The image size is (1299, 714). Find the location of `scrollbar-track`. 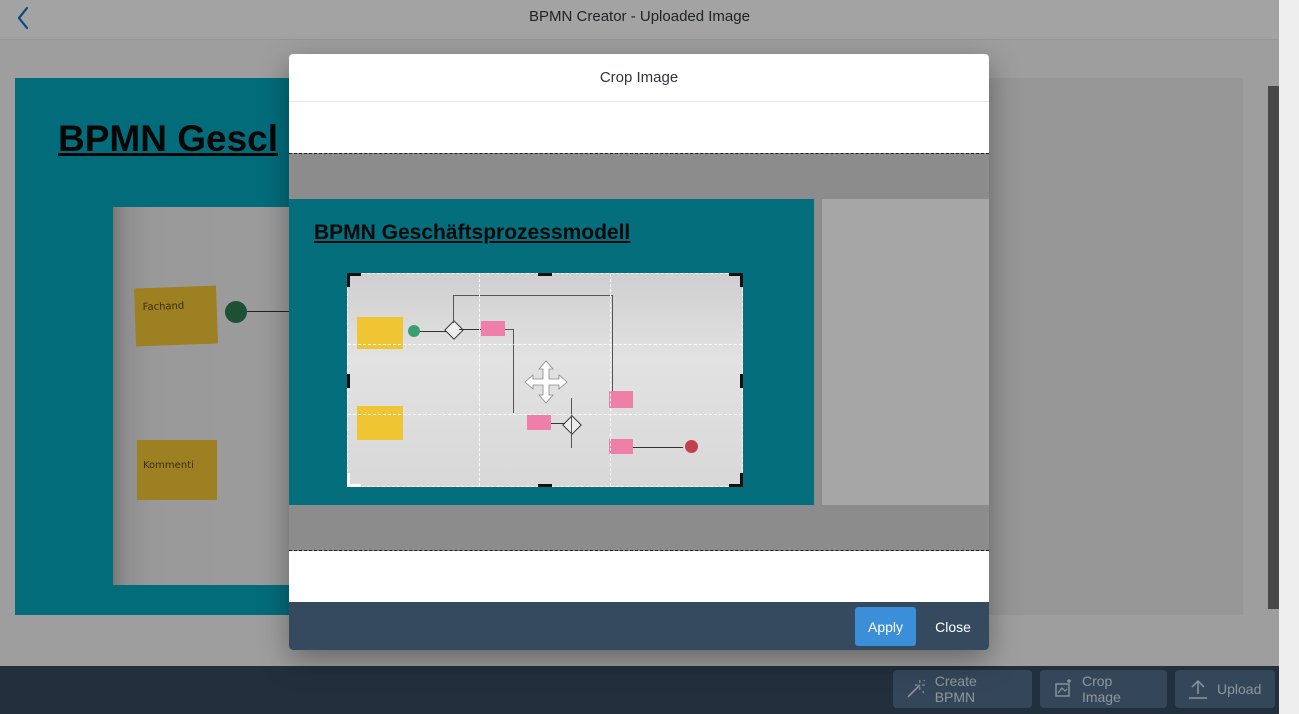

scrollbar-track is located at coordinates (1289, 357).